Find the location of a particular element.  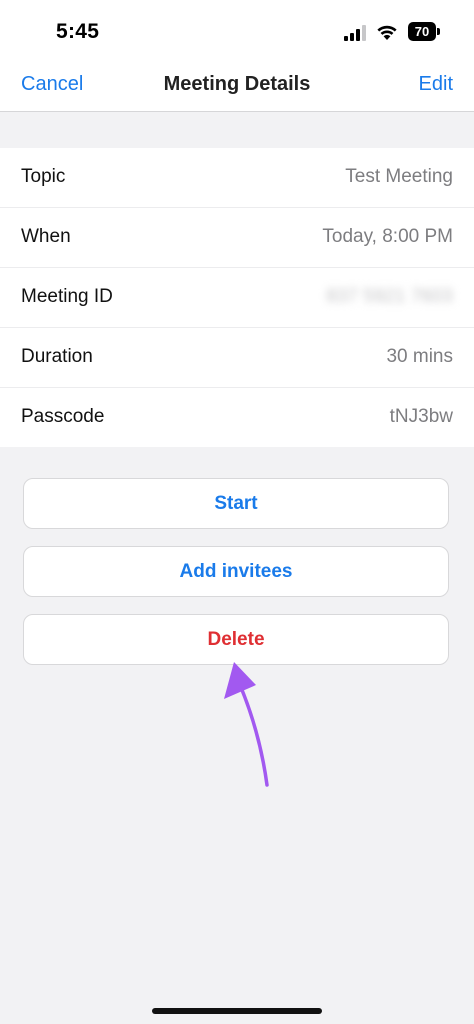

battery-level: 70 is located at coordinates (422, 31).